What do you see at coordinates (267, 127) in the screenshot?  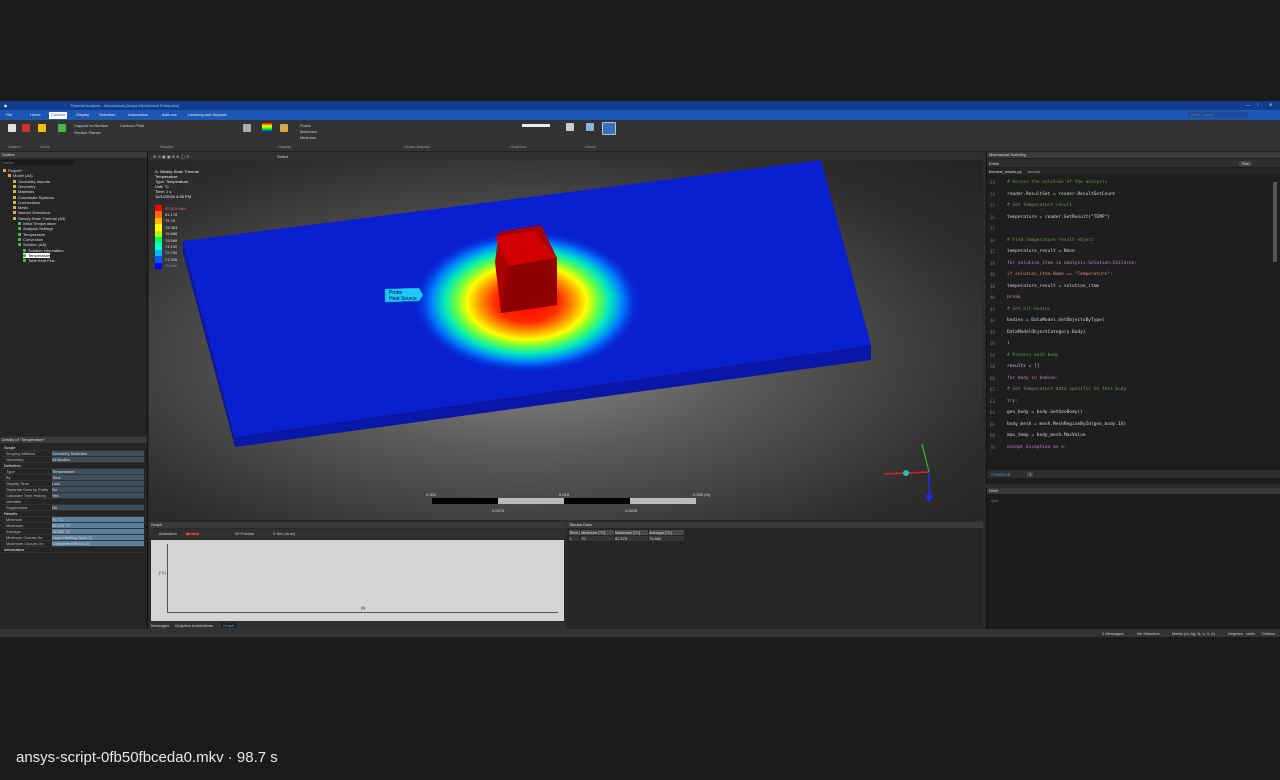 I see `contour-icon` at bounding box center [267, 127].